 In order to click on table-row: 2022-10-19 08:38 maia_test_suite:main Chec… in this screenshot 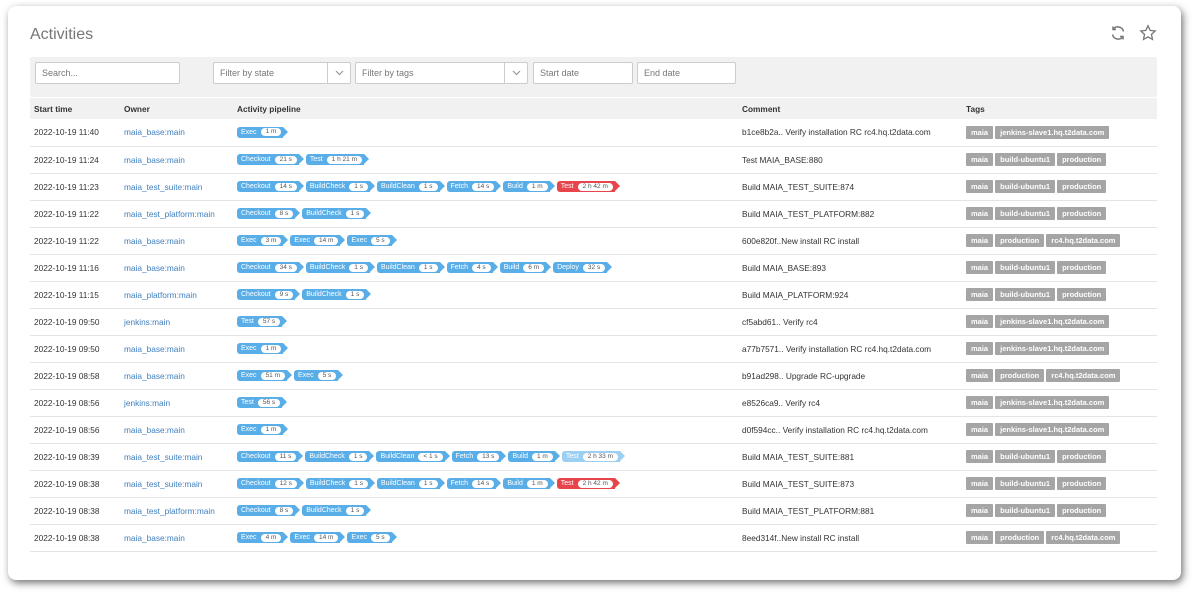, I will do `click(593, 483)`.